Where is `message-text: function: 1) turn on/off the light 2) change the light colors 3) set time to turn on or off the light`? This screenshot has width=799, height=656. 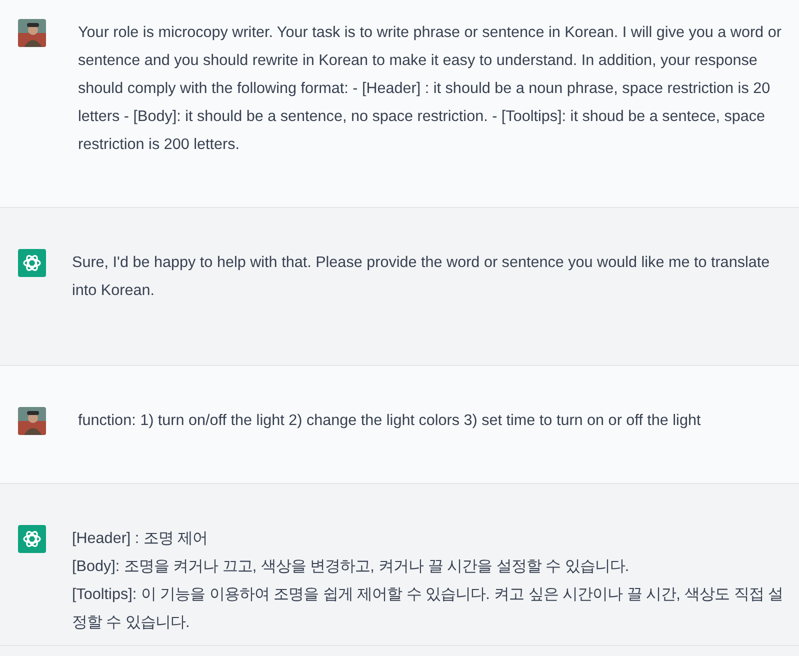 message-text: function: 1) turn on/off the light 2) change the light colors 3) set time to turn on or off the light is located at coordinates (389, 421).